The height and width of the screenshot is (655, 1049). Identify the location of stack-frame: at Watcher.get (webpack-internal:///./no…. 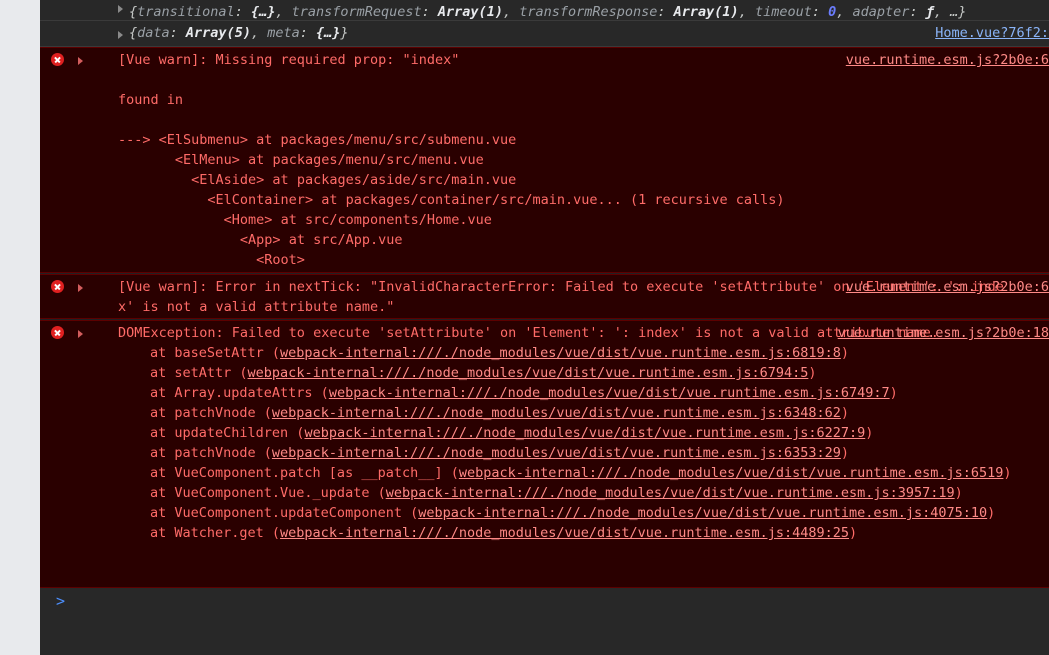
(504, 533).